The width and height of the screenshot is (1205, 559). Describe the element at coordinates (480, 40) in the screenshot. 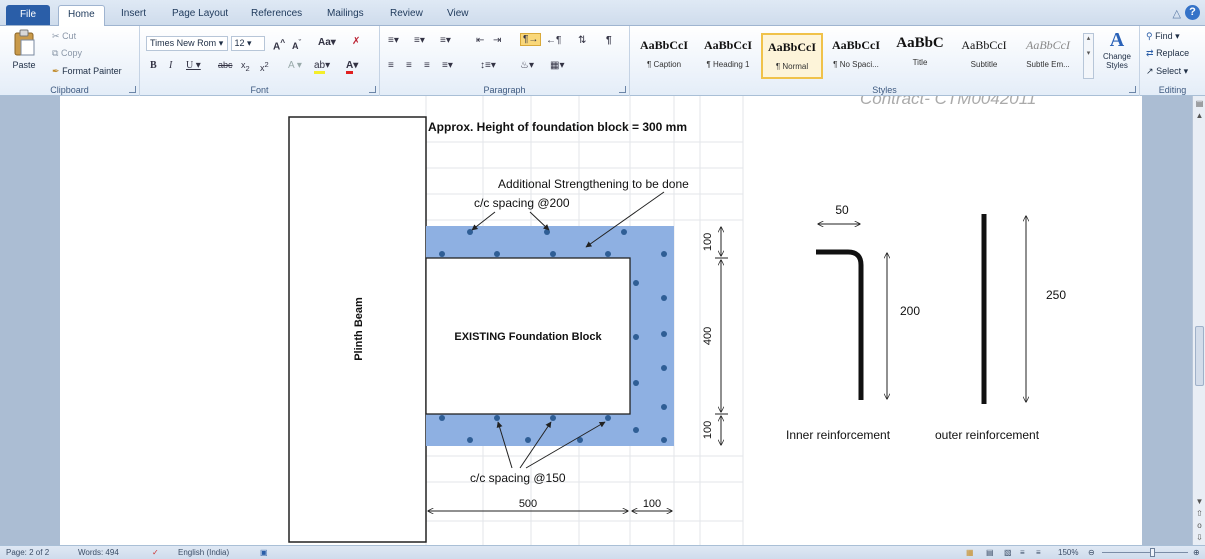

I see `decrease-indent-button: ⇤` at that location.